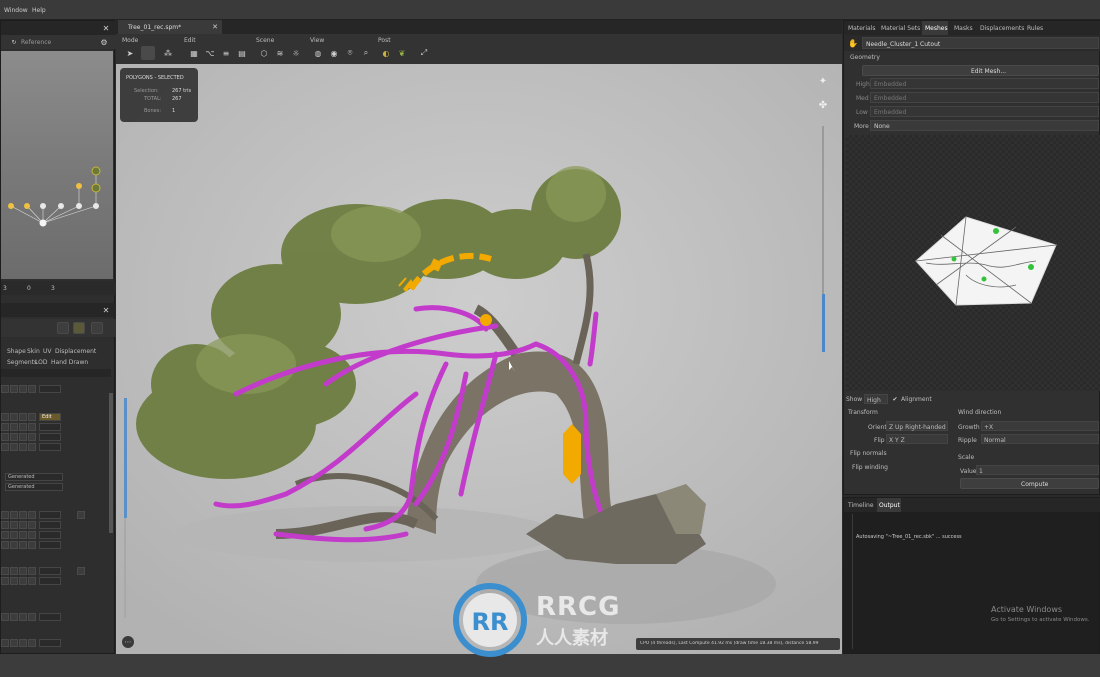 This screenshot has width=1100, height=677. What do you see at coordinates (1040, 439) in the screenshot?
I see `ripple-select: Normal` at bounding box center [1040, 439].